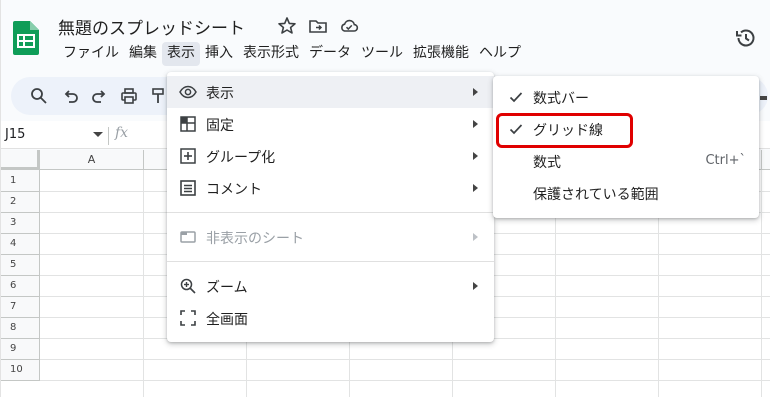  Describe the element at coordinates (241, 158) in the screenshot. I see `menu-item-label: グループ化` at that location.